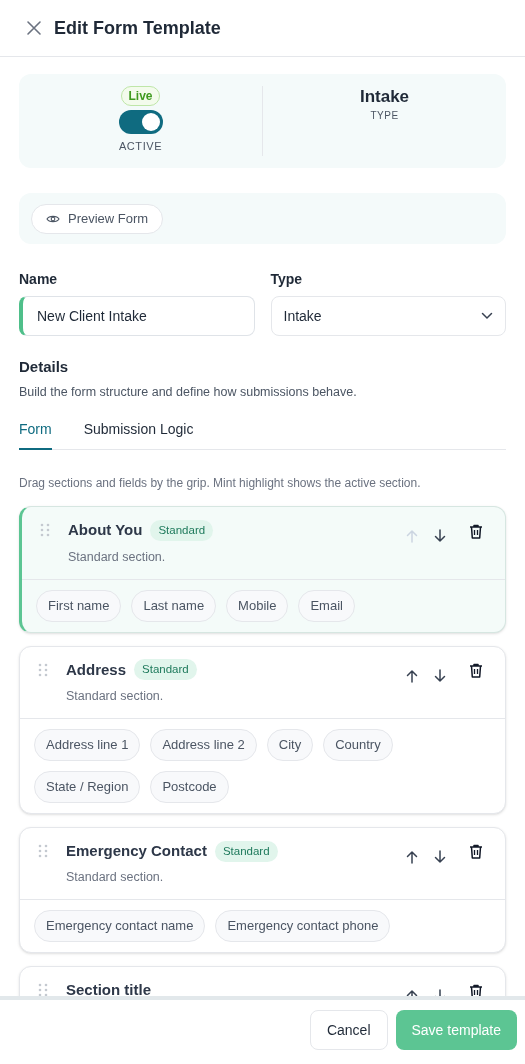  What do you see at coordinates (140, 96) in the screenshot?
I see `live-badge: Live` at bounding box center [140, 96].